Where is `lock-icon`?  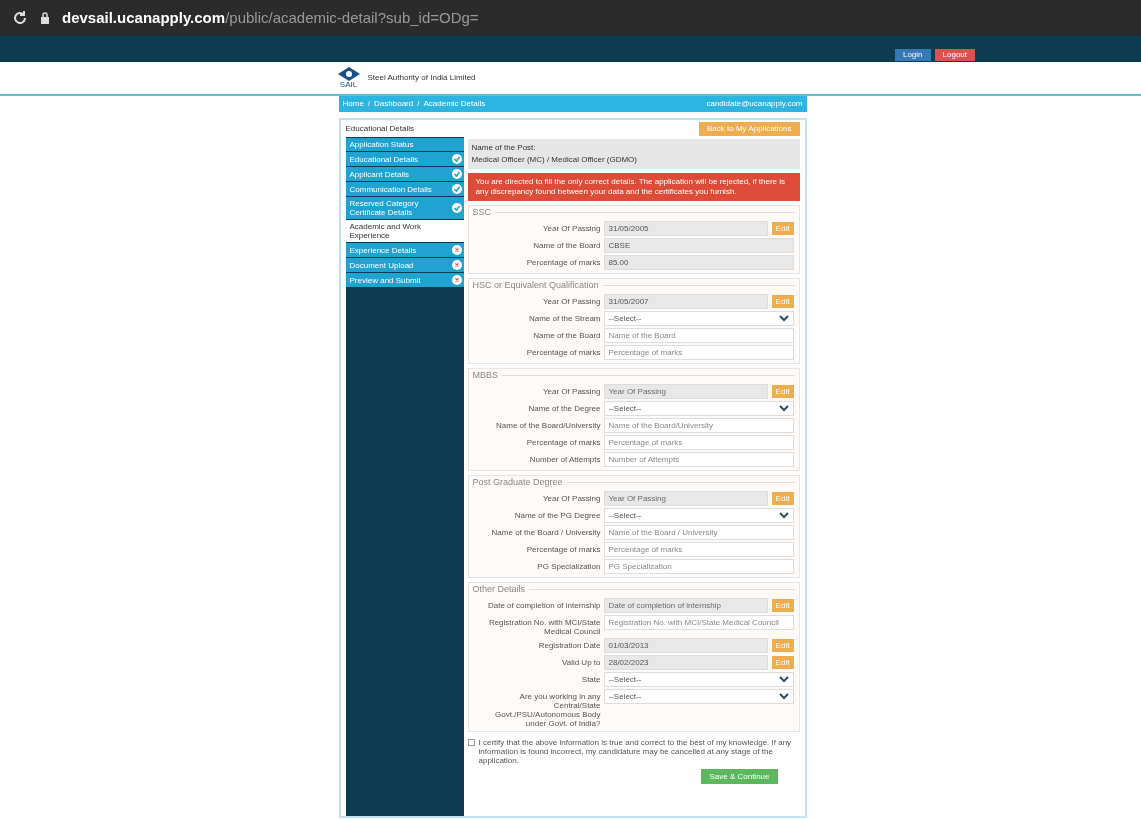
lock-icon is located at coordinates (45, 18).